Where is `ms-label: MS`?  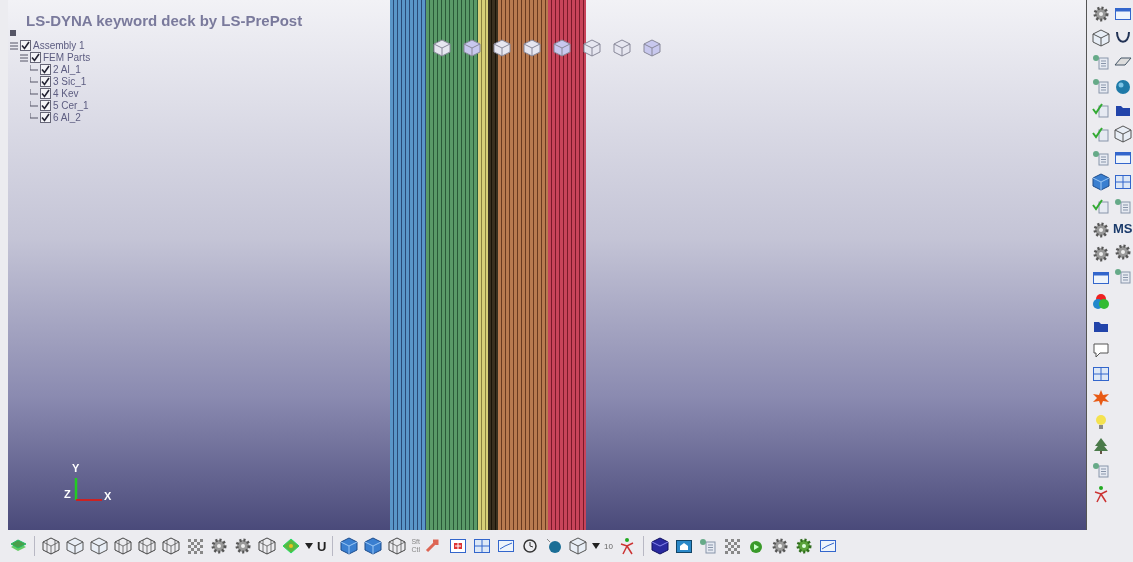 ms-label: MS is located at coordinates (1123, 229).